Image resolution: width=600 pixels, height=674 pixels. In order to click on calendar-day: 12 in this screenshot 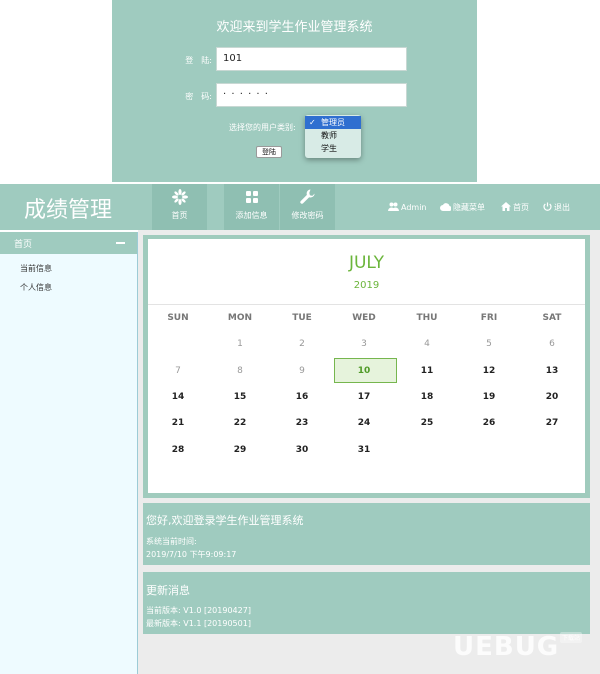, I will do `click(489, 371)`.